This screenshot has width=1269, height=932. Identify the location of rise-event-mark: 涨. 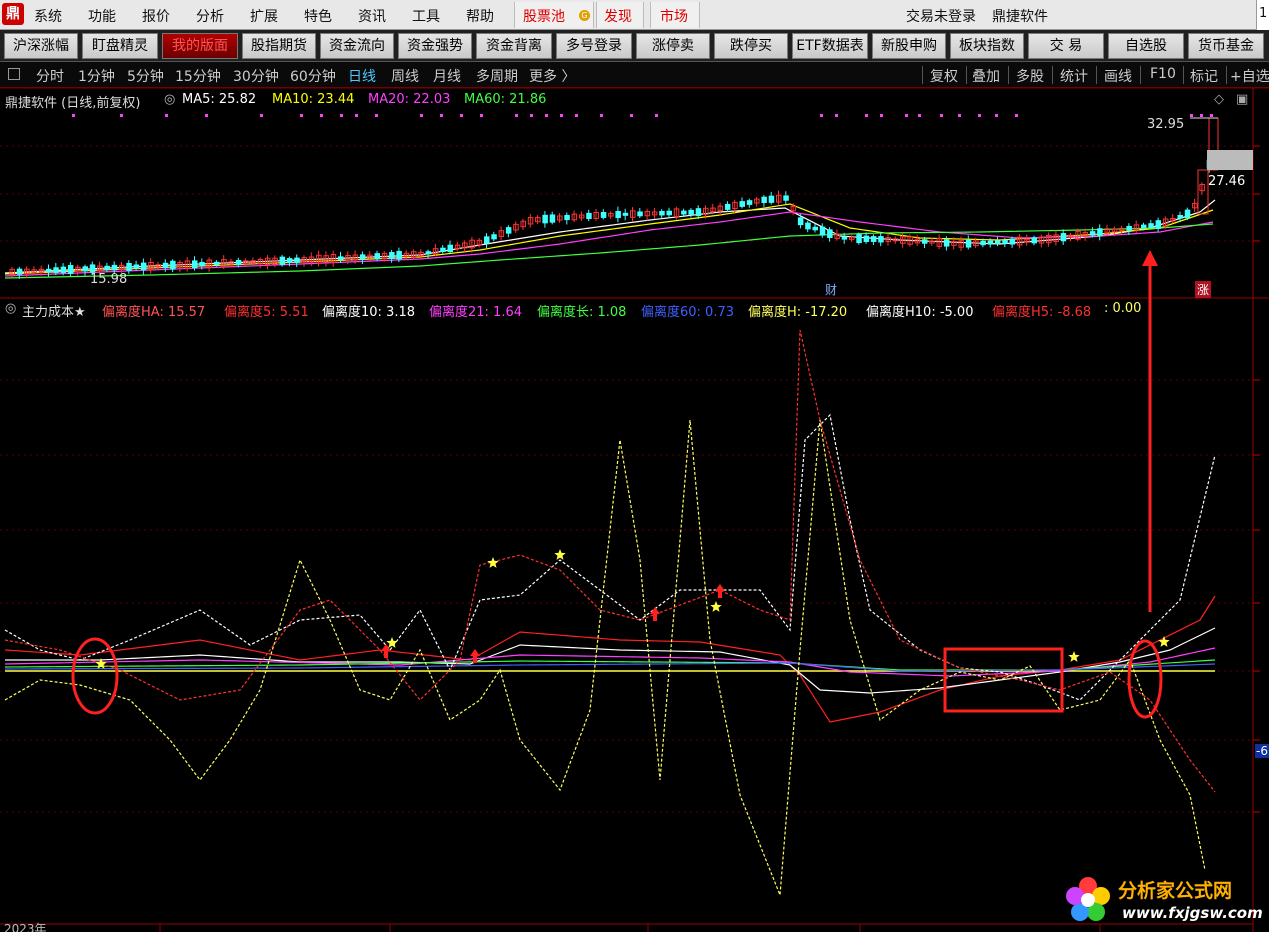
(1203, 289).